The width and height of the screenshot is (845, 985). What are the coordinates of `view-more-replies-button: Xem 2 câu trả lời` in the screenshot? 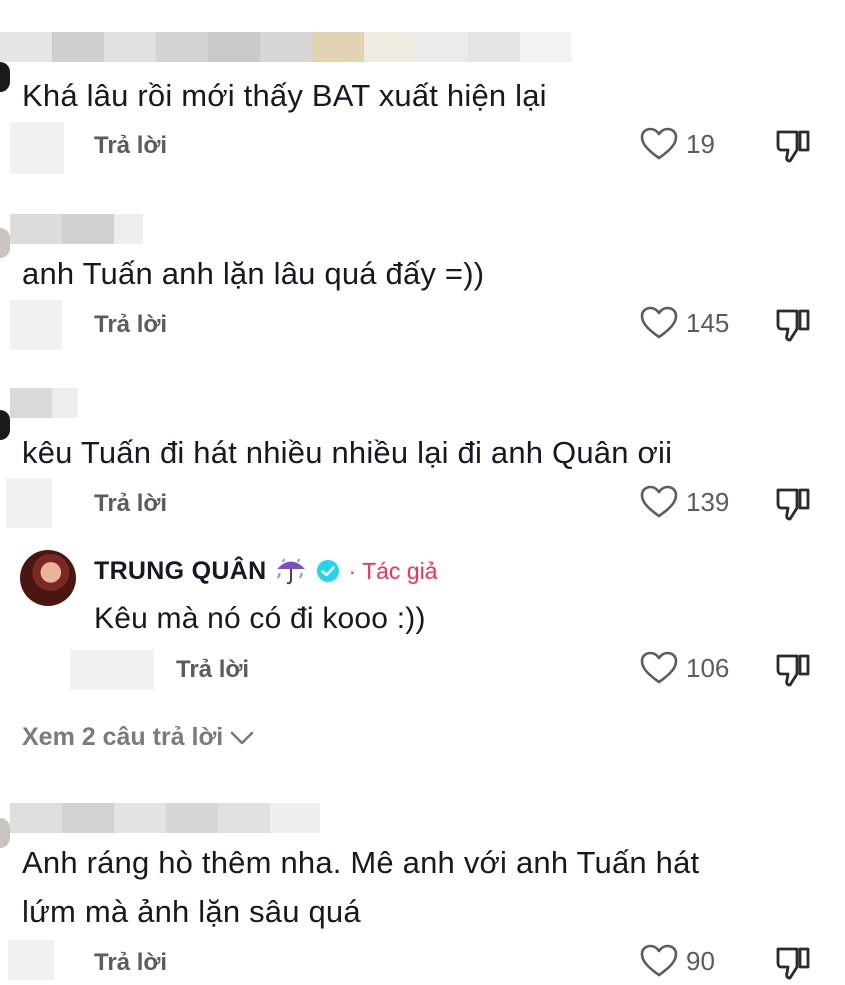 It's located at (138, 737).